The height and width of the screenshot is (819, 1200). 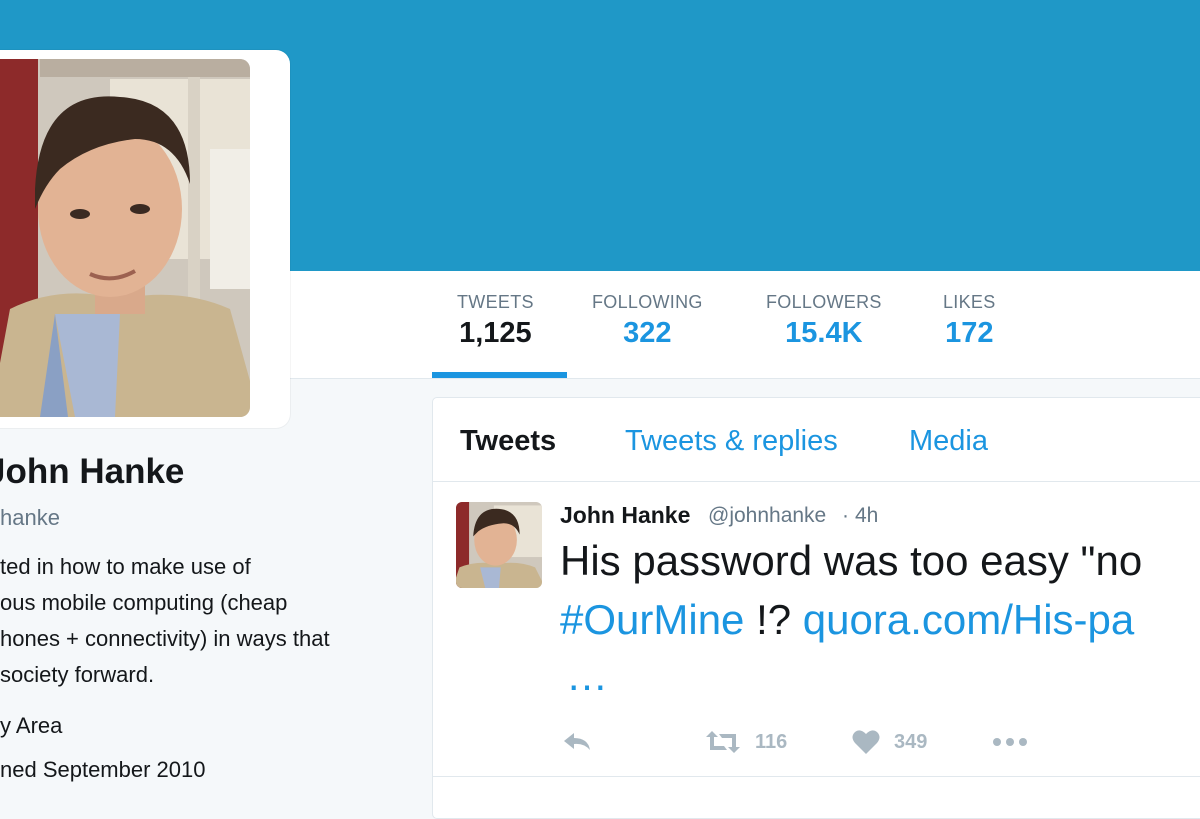 I want to click on stat-likes-value: 172, so click(x=969, y=333).